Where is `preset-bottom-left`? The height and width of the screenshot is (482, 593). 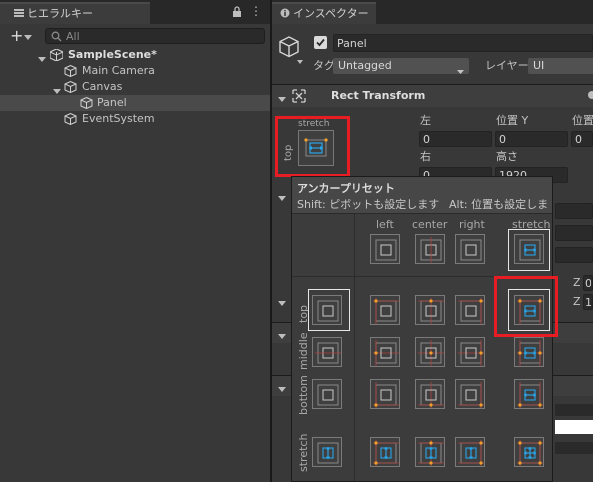 preset-bottom-left is located at coordinates (385, 394).